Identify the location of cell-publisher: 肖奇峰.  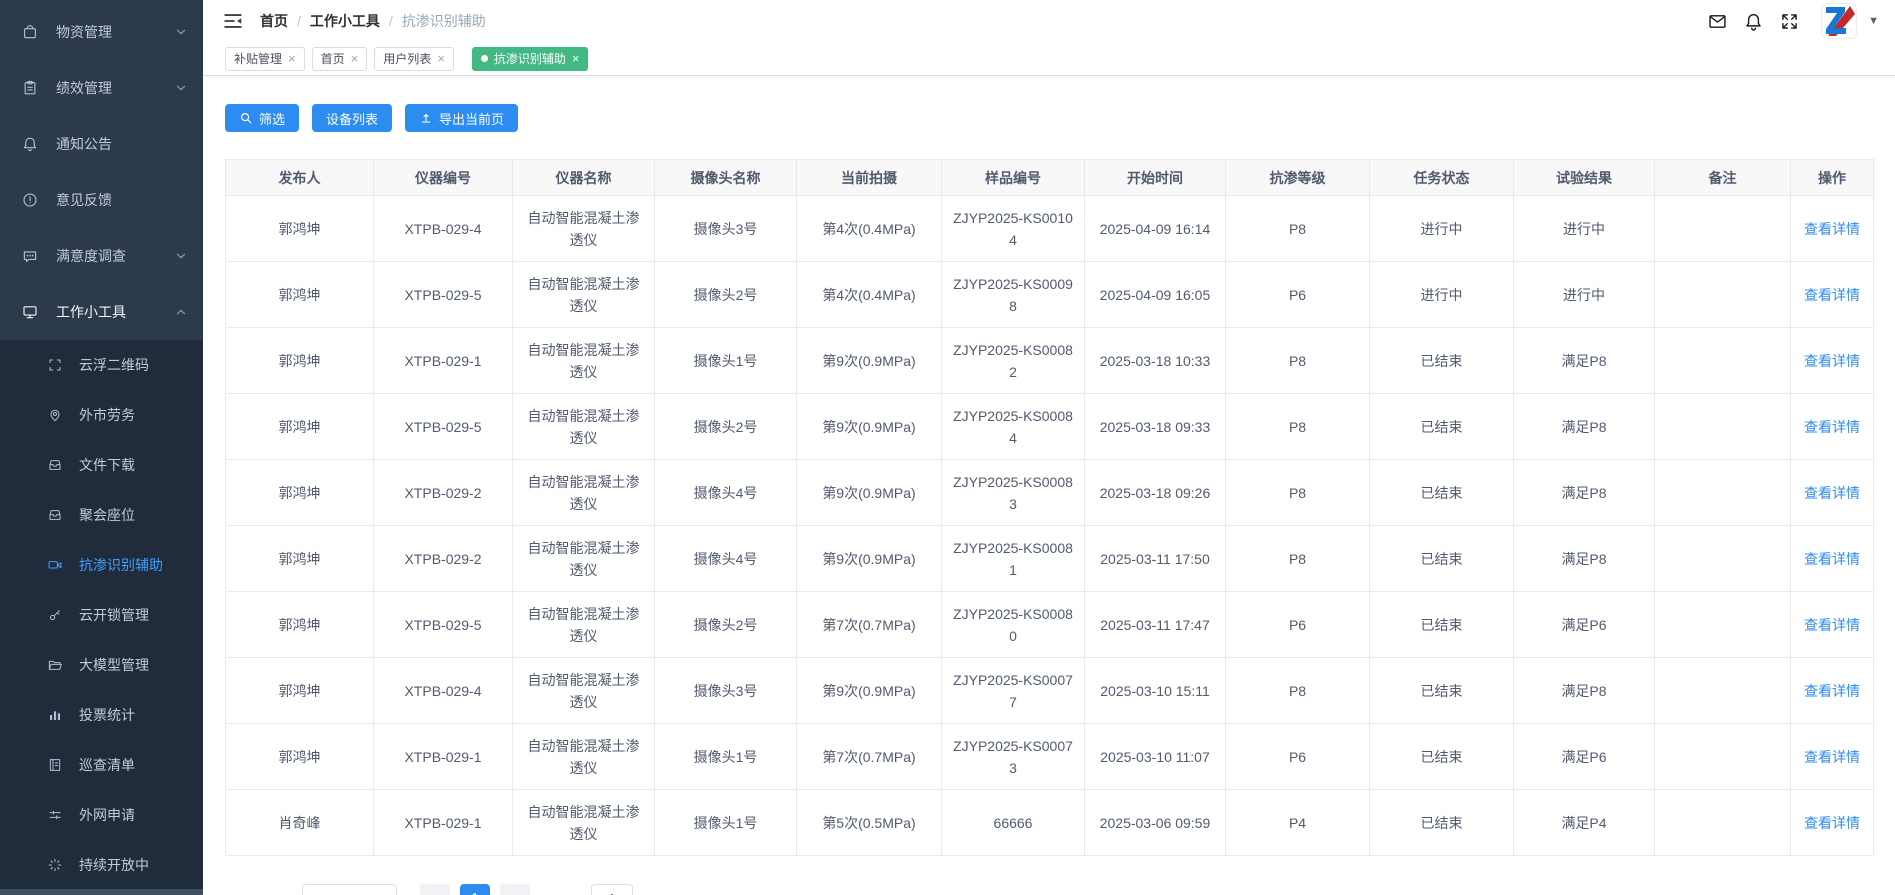
(299, 822).